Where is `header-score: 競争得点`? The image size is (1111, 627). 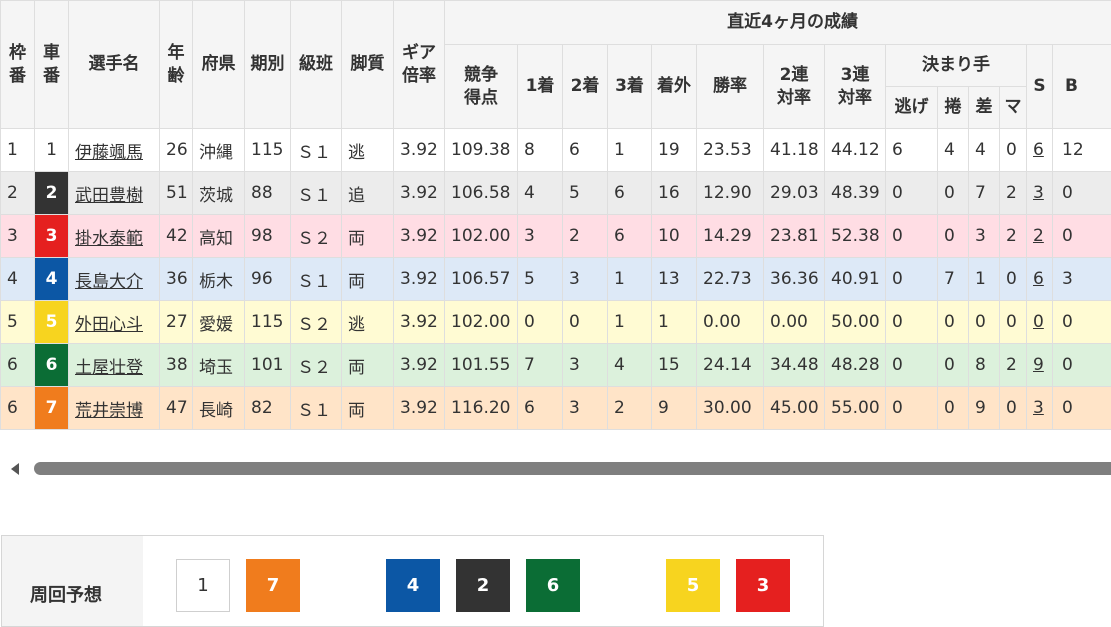
header-score: 競争得点 is located at coordinates (481, 87).